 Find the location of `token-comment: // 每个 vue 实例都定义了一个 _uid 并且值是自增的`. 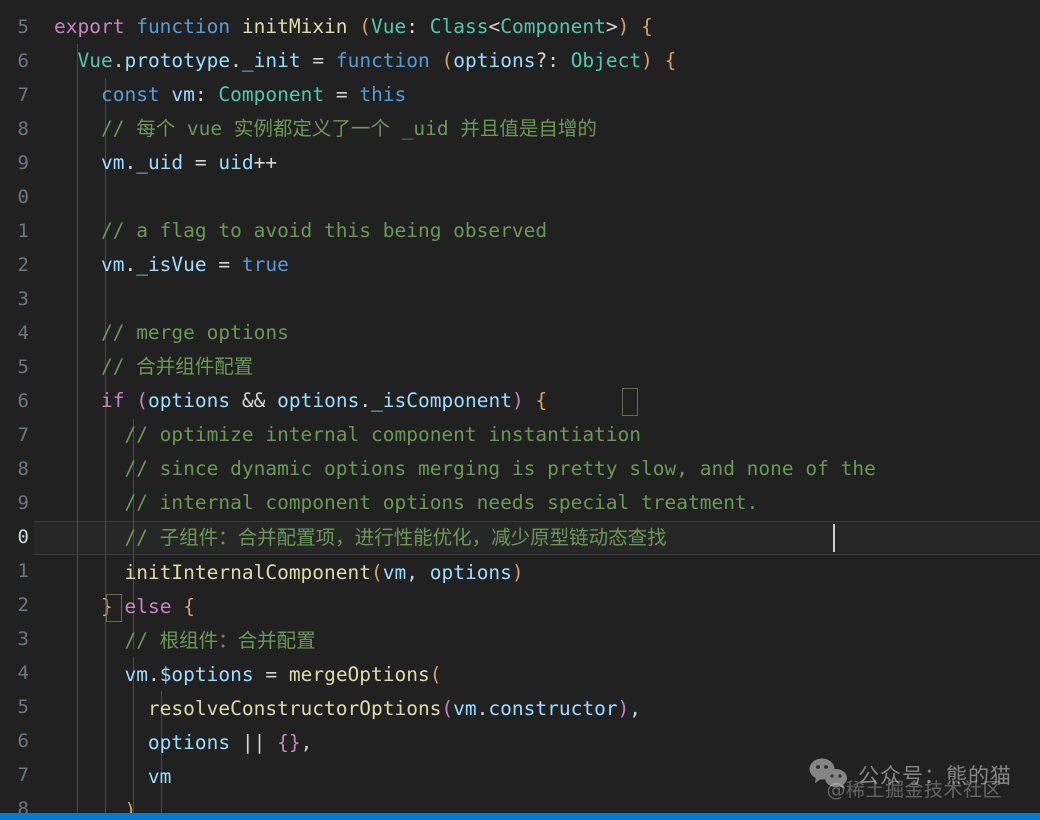

token-comment: // 每个 vue 实例都定义了一个 _uid 并且值是自增的 is located at coordinates (348, 128).